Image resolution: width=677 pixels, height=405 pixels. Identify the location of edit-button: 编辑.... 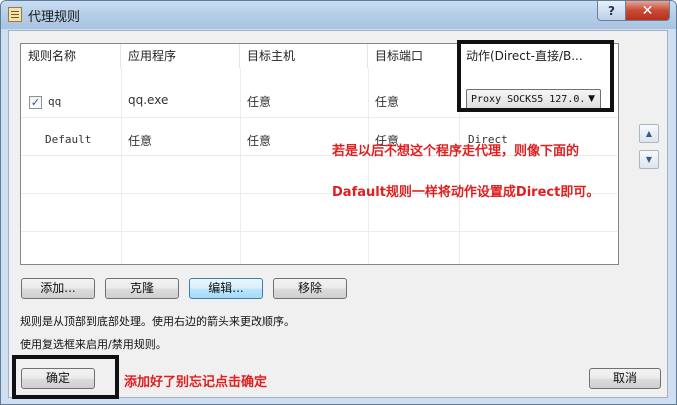
(226, 288).